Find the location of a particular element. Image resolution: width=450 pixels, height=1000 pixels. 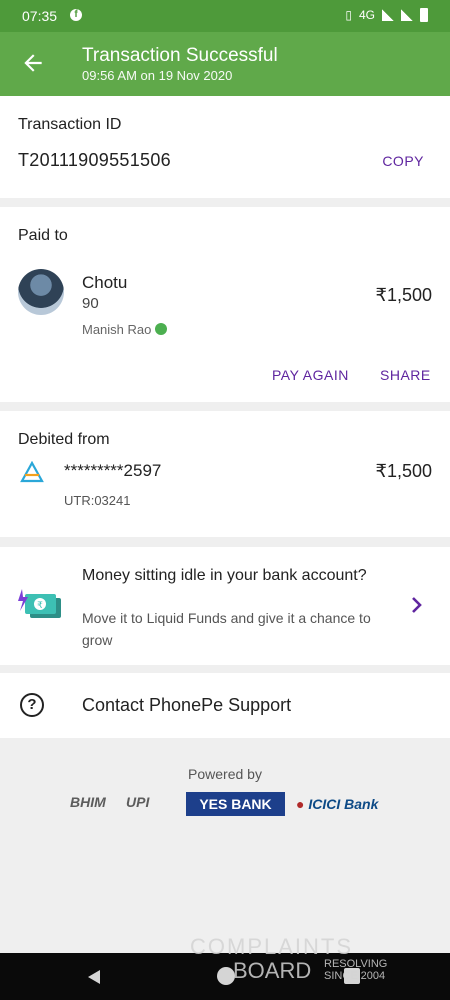

transaction-id-card: Transaction ID T20111909551506 COPY is located at coordinates (225, 147).